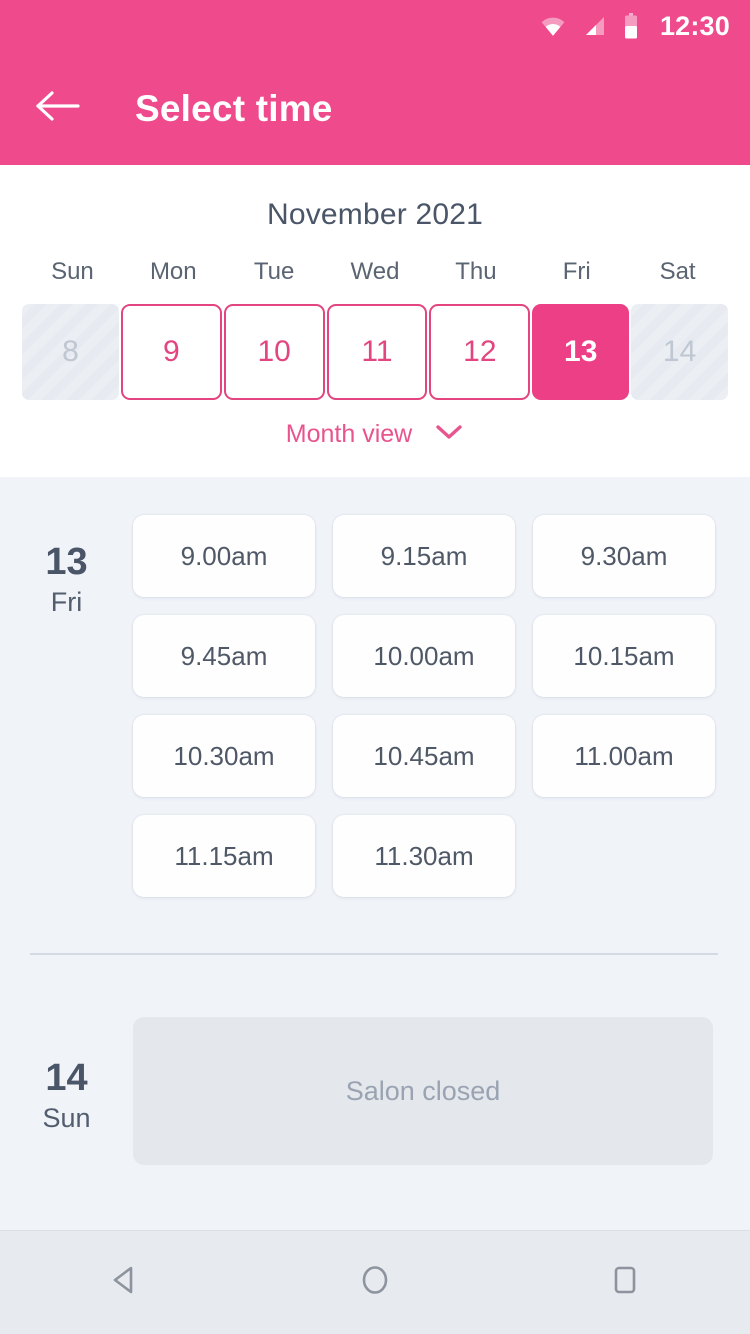 The width and height of the screenshot is (750, 1334). Describe the element at coordinates (72, 271) in the screenshot. I see `weekday-label-sun: Sun` at that location.